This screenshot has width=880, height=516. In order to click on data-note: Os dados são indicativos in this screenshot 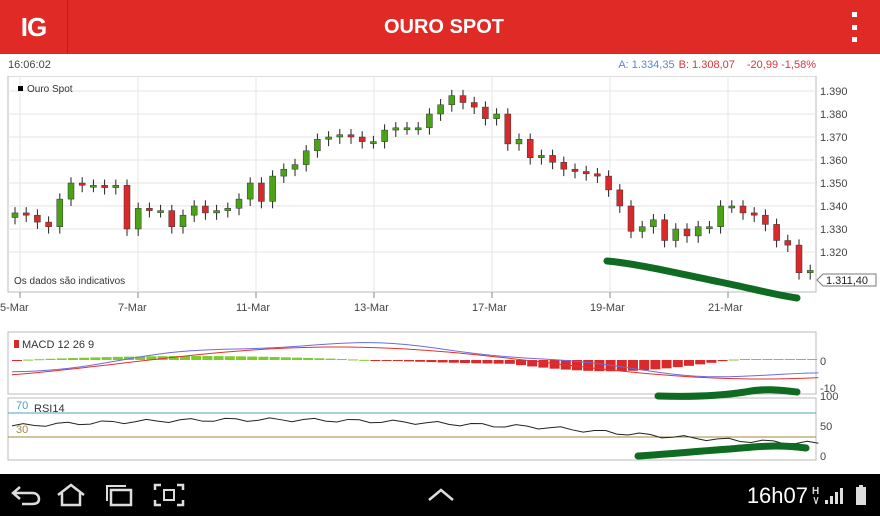, I will do `click(69, 281)`.